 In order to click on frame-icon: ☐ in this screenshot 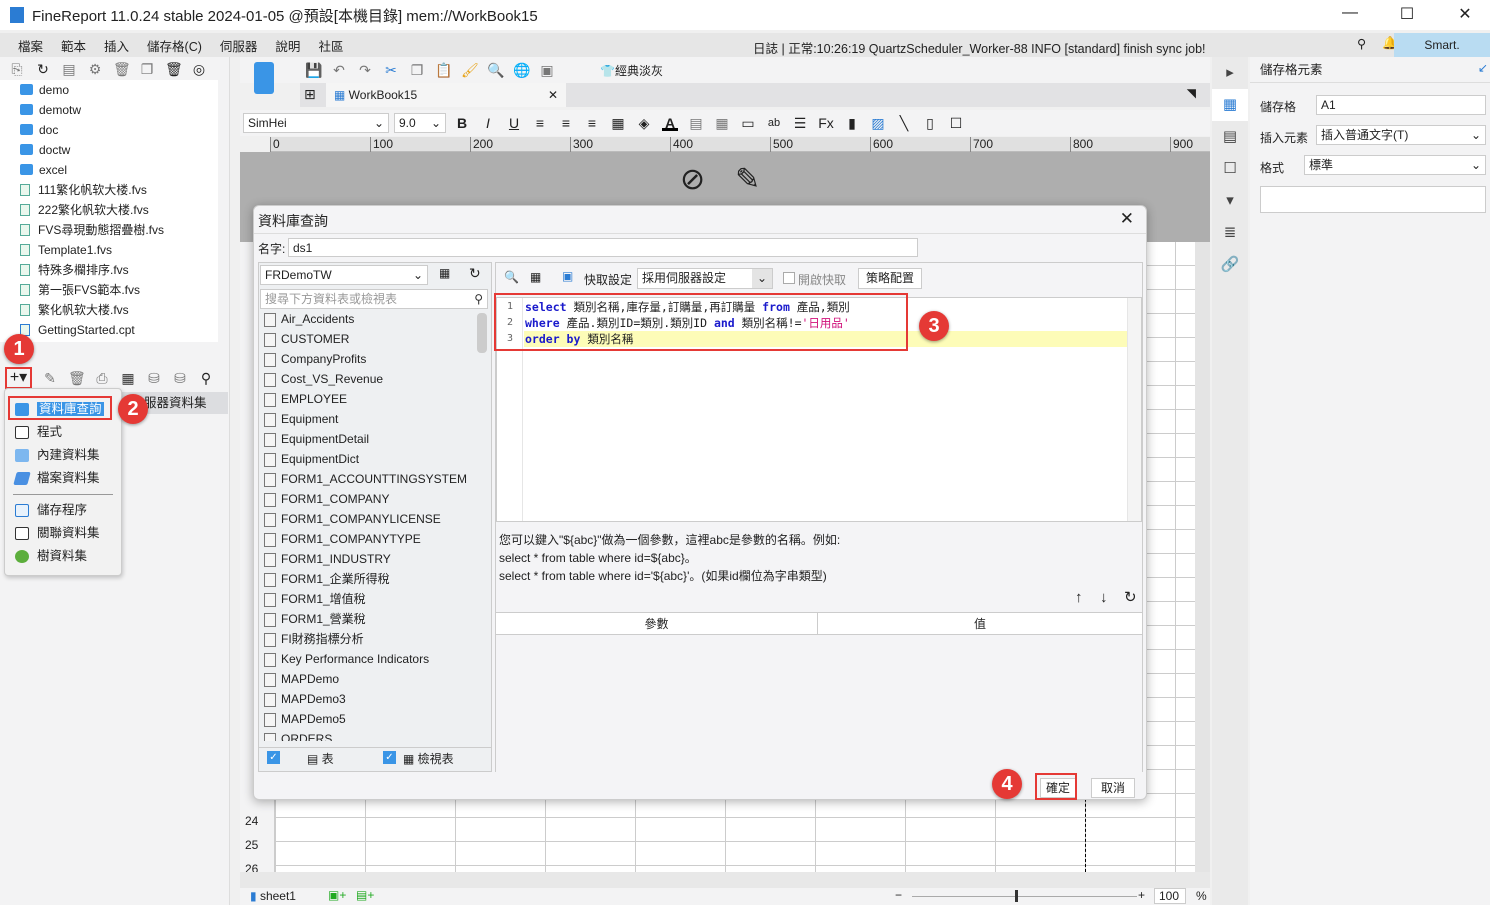, I will do `click(956, 123)`.